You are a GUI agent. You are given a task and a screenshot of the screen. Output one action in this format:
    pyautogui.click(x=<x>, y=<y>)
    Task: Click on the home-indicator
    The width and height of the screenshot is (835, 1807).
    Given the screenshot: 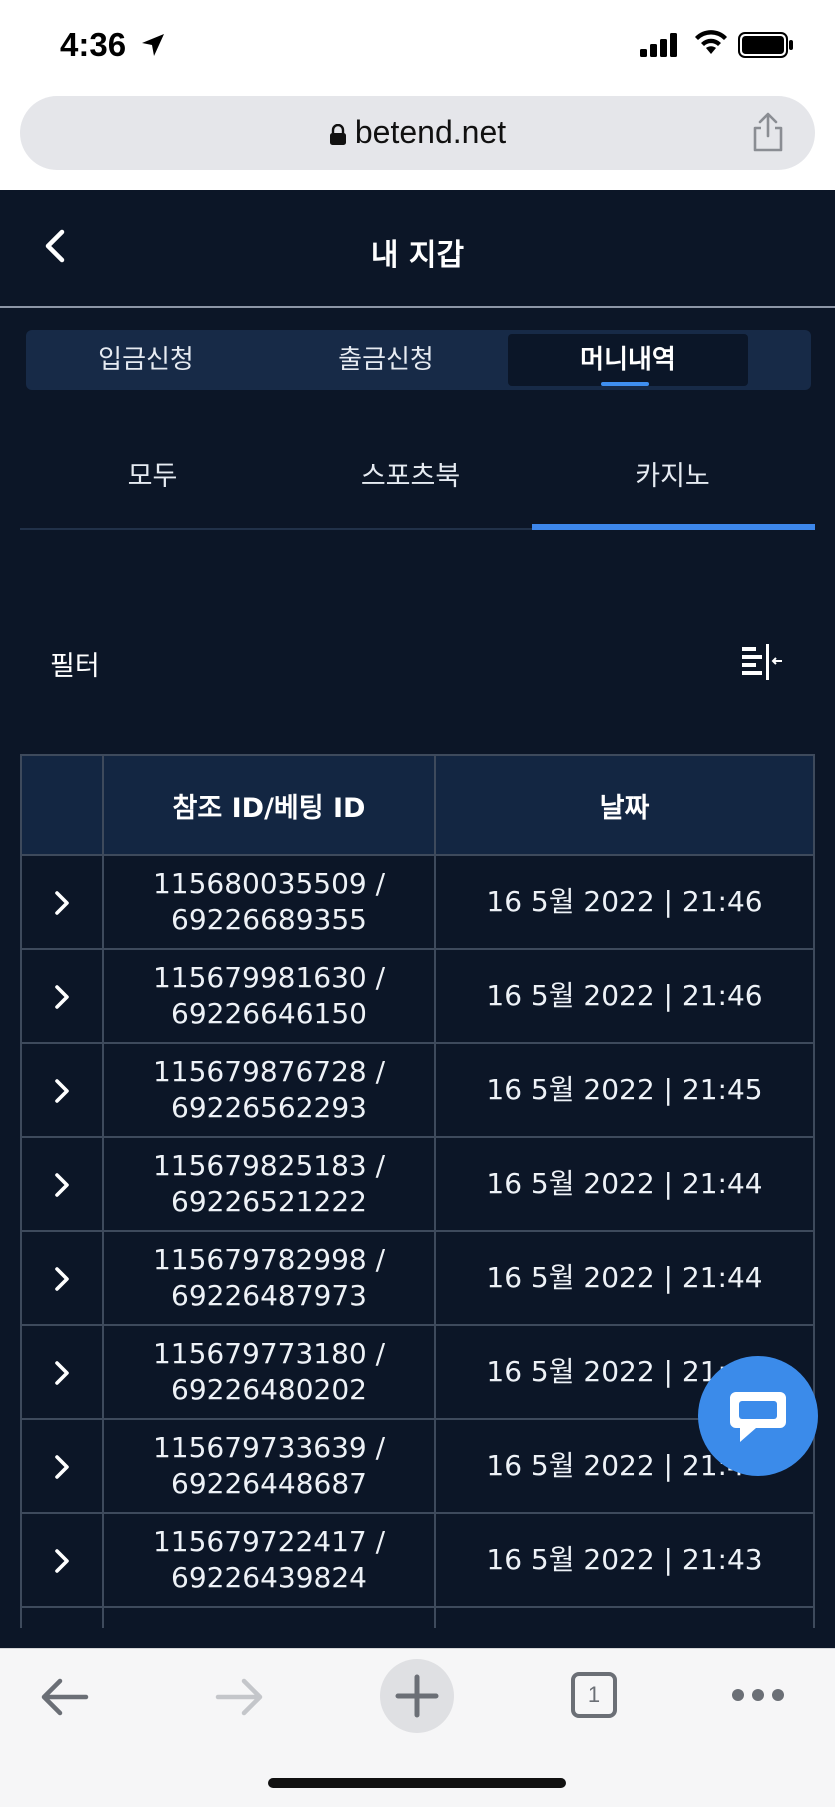 What is the action you would take?
    pyautogui.click(x=417, y=1783)
    